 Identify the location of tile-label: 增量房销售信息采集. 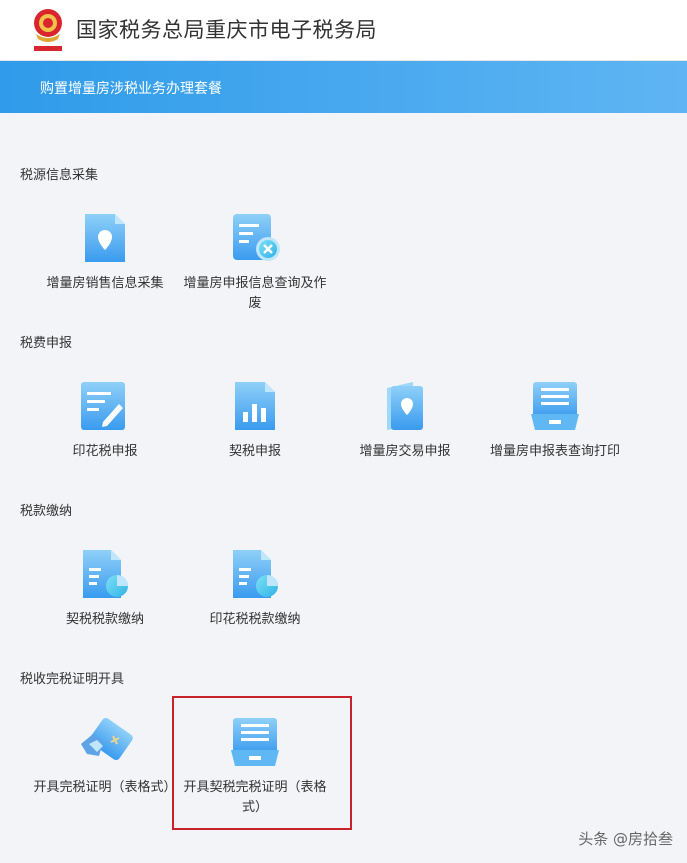
(105, 283).